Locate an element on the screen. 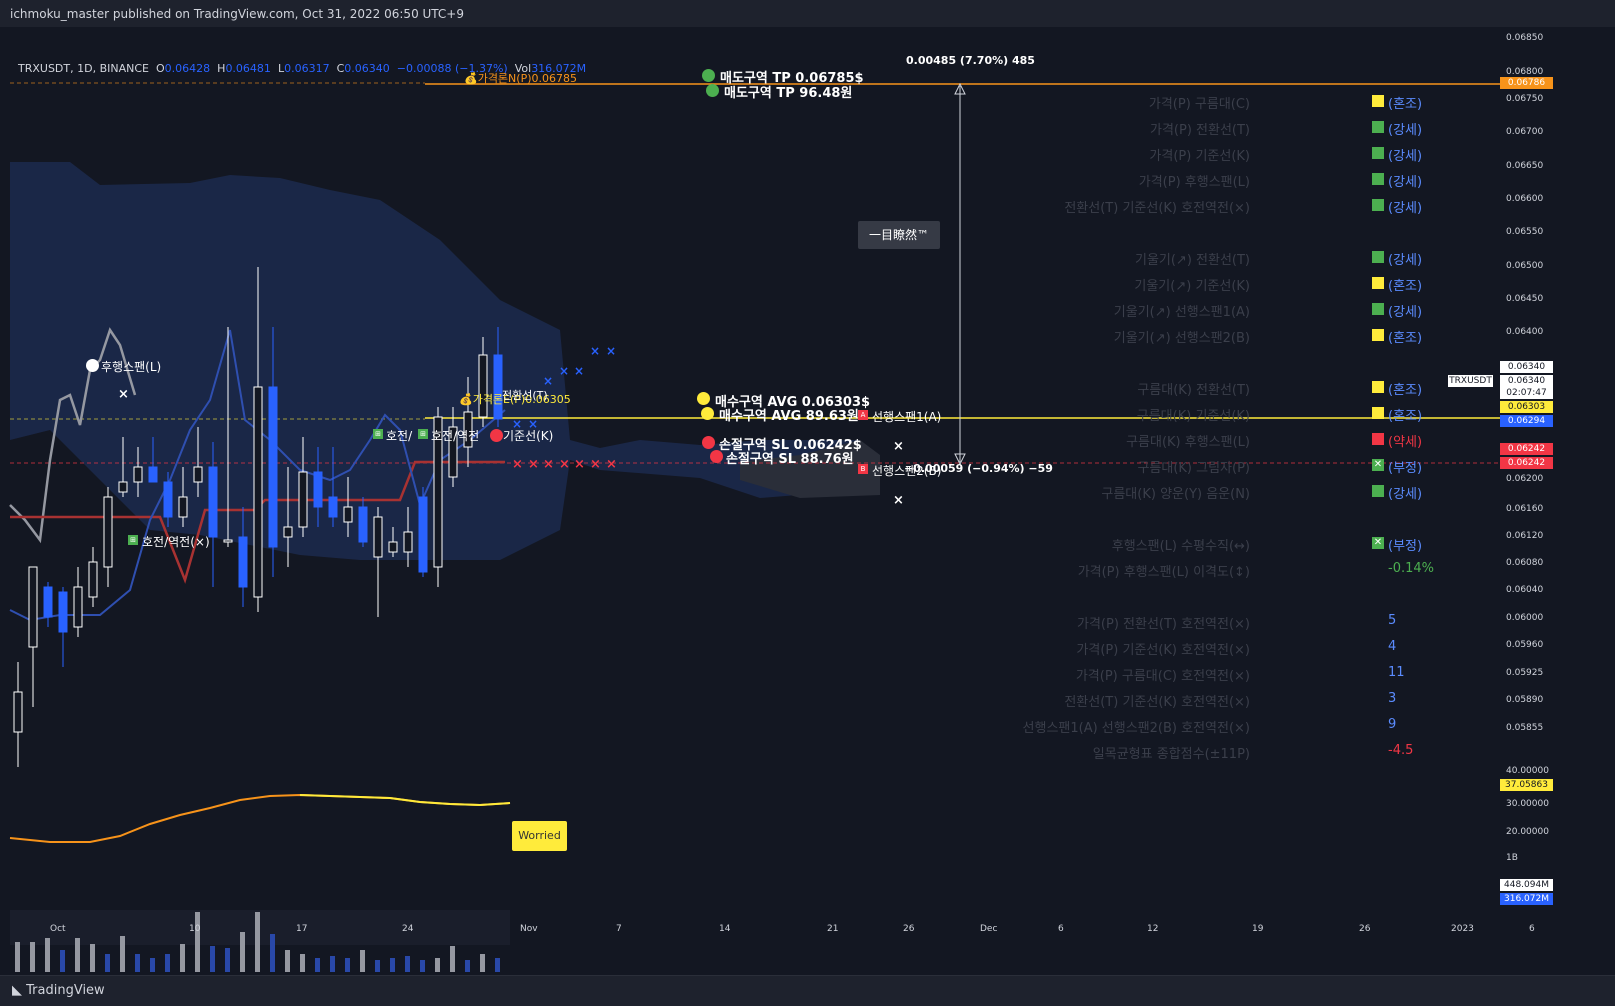 The width and height of the screenshot is (1615, 1006). panel-row-label: 구름대(K) 그림자(P) is located at coordinates (1193, 468).